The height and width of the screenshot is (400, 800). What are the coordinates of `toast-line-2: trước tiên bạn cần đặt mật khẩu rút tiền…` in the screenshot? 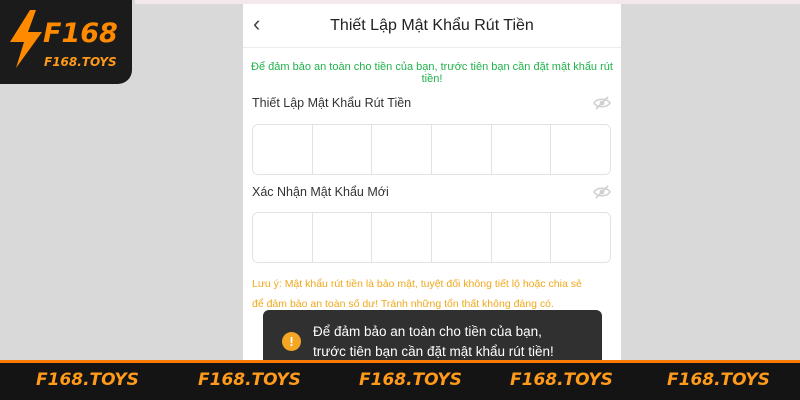 It's located at (433, 351).